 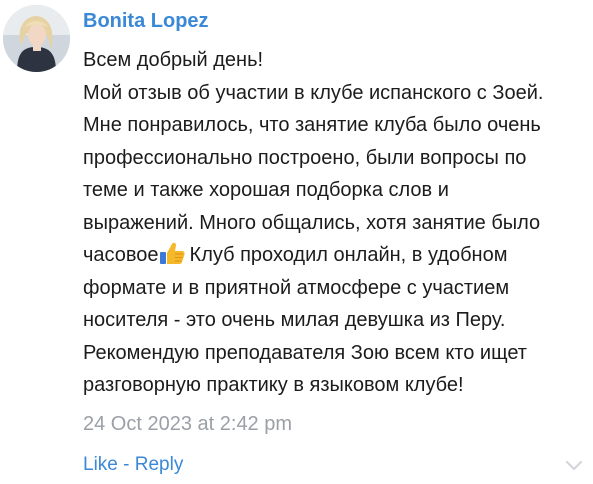 What do you see at coordinates (173, 60) in the screenshot?
I see `comment-line: Всем добрый день!` at bounding box center [173, 60].